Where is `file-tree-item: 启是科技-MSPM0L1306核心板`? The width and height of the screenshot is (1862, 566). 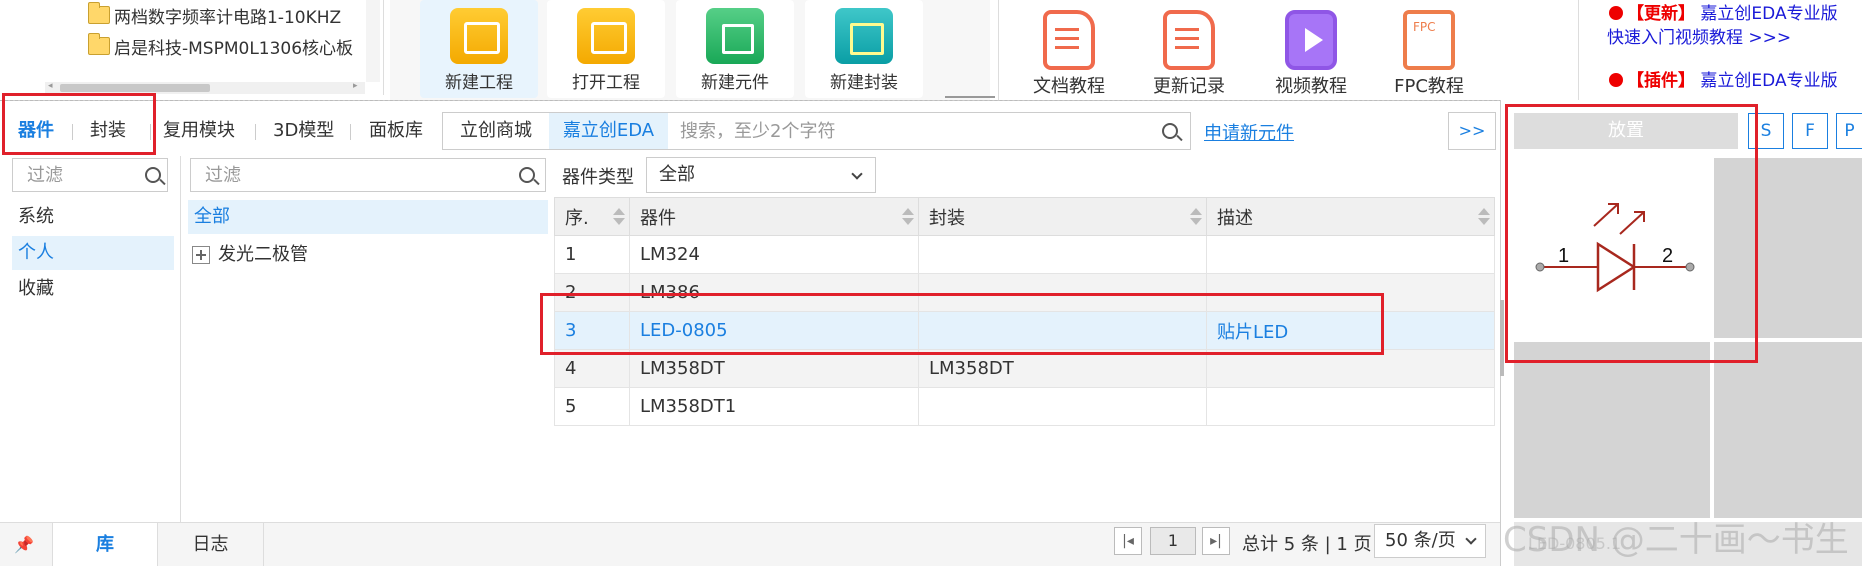 file-tree-item: 启是科技-MSPM0L1306核心板 is located at coordinates (220, 46).